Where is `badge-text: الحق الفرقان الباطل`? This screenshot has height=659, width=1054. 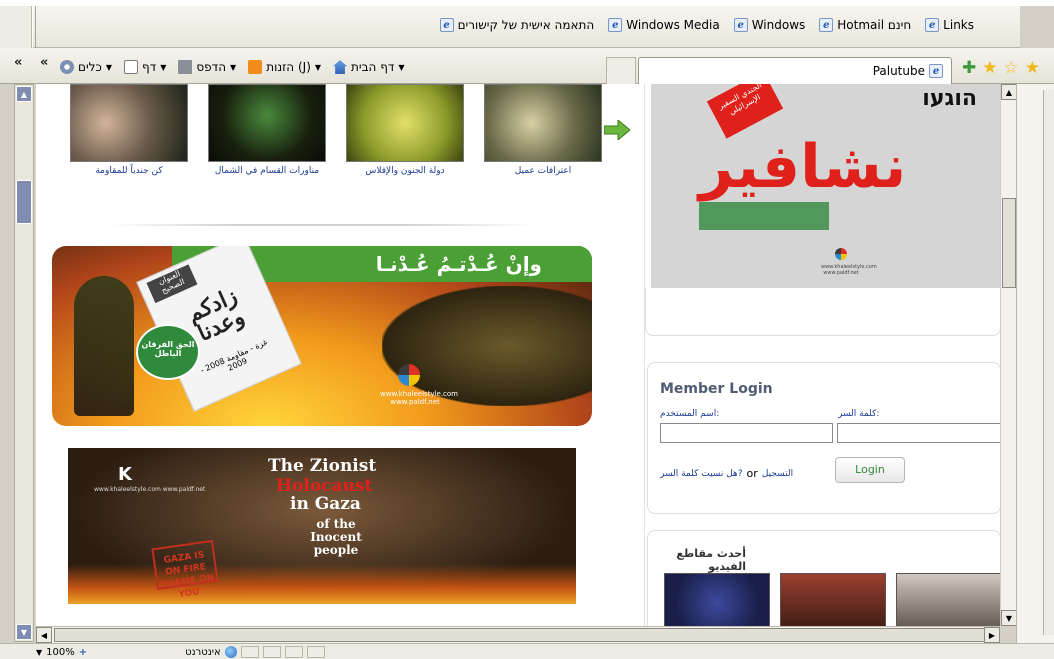 badge-text: الحق الفرقان الباطل is located at coordinates (168, 349).